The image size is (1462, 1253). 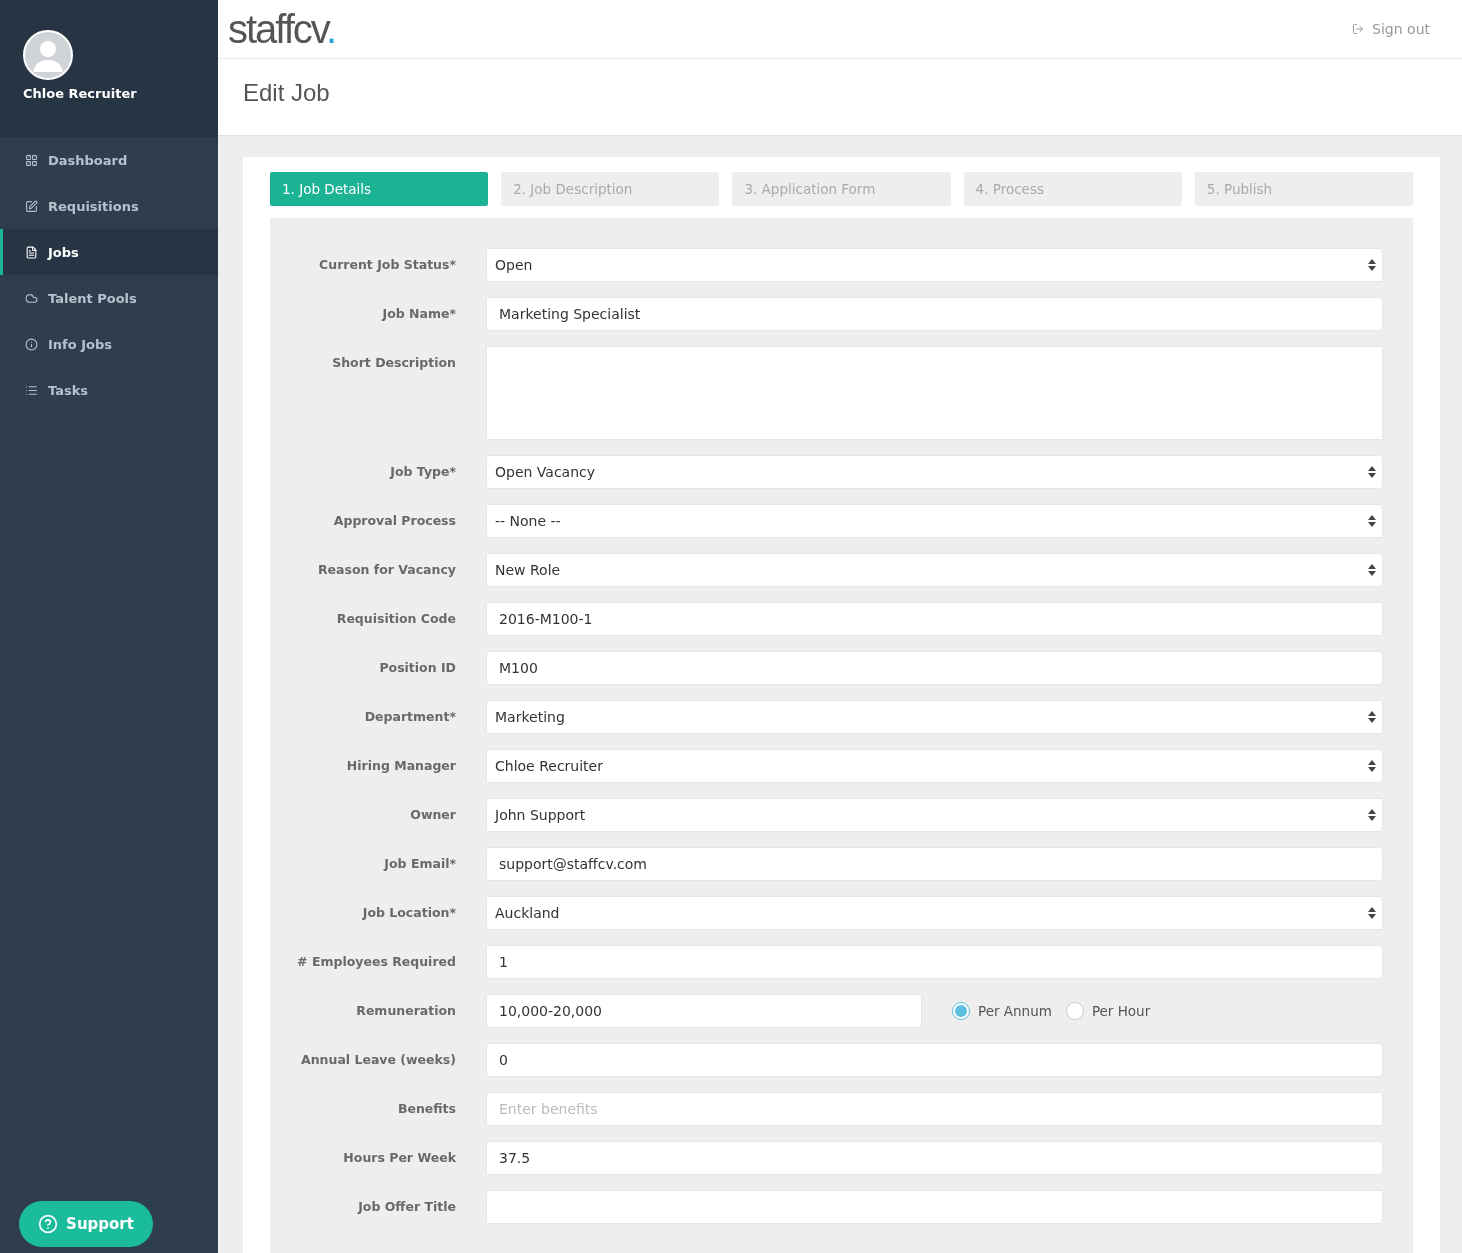 I want to click on field-placeholder: Enter benefits, so click(x=548, y=1109).